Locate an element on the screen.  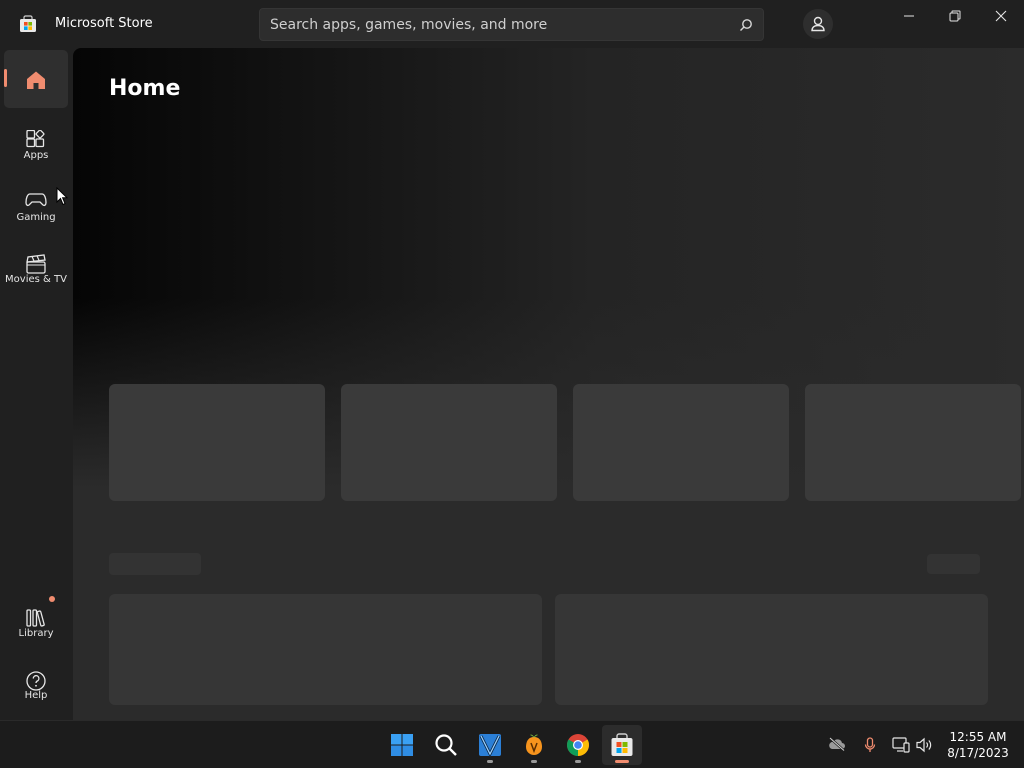
active-indicator is located at coordinates (5, 78).